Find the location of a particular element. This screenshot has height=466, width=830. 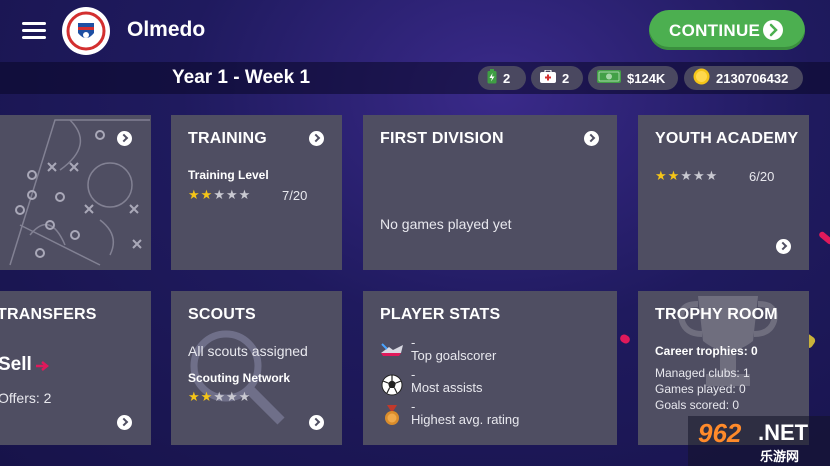

tactics-card is located at coordinates (75, 192).